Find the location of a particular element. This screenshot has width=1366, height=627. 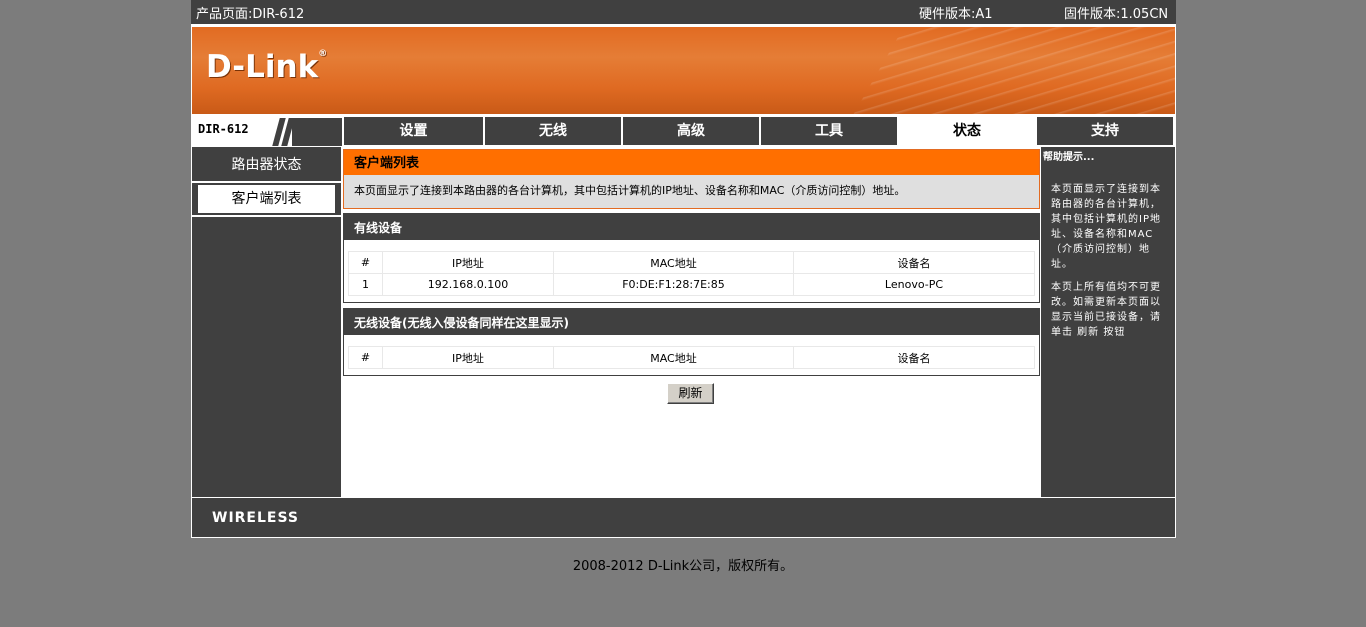

help-paragraph: 本页上所有值均不可更改。如需更新本页面以显示当前已接设备，请单击 刷新 按钮 is located at coordinates (1106, 310).